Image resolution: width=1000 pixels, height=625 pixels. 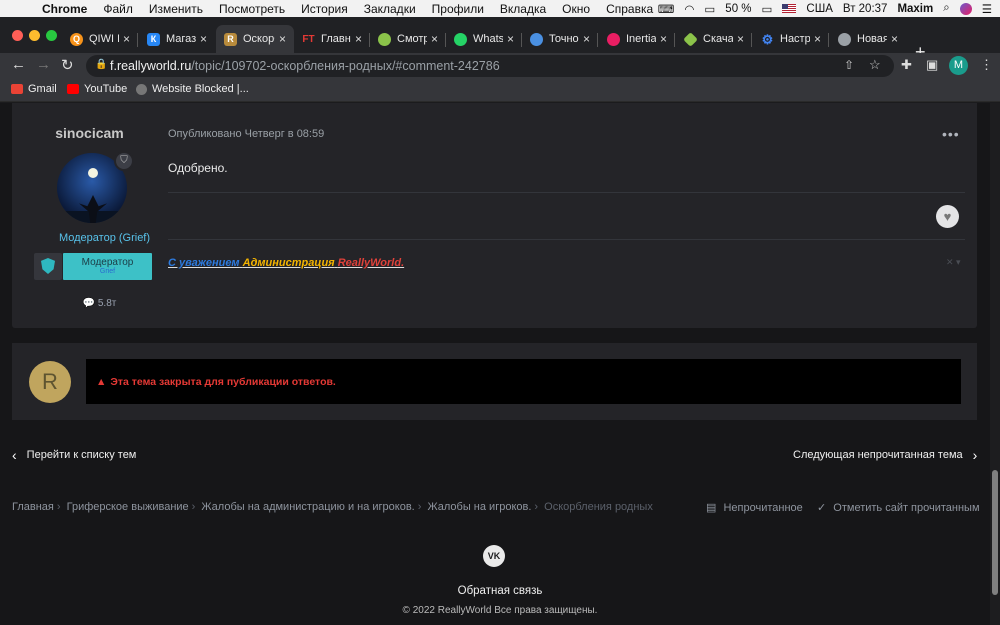 What do you see at coordinates (536, 39) in the screenshot?
I see `clock-icon` at bounding box center [536, 39].